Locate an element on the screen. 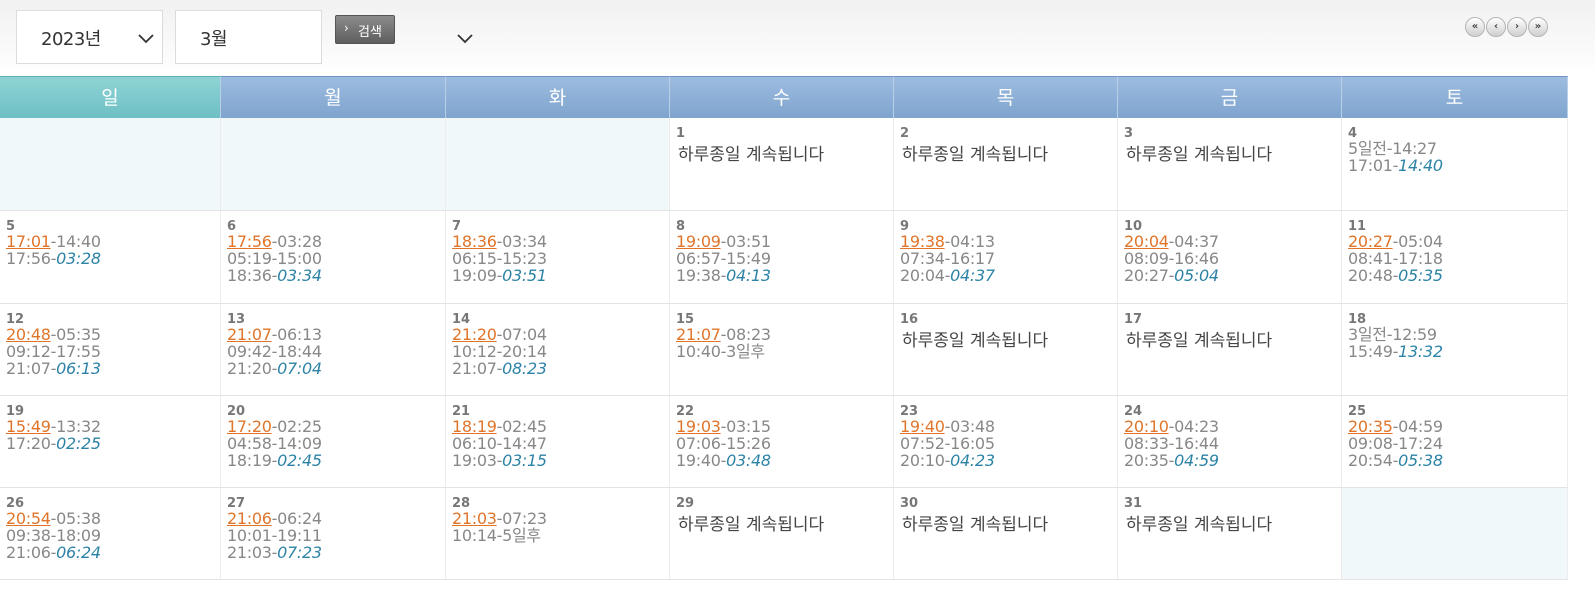 This screenshot has height=593, width=1595. month-select: 3월 is located at coordinates (324, 37).